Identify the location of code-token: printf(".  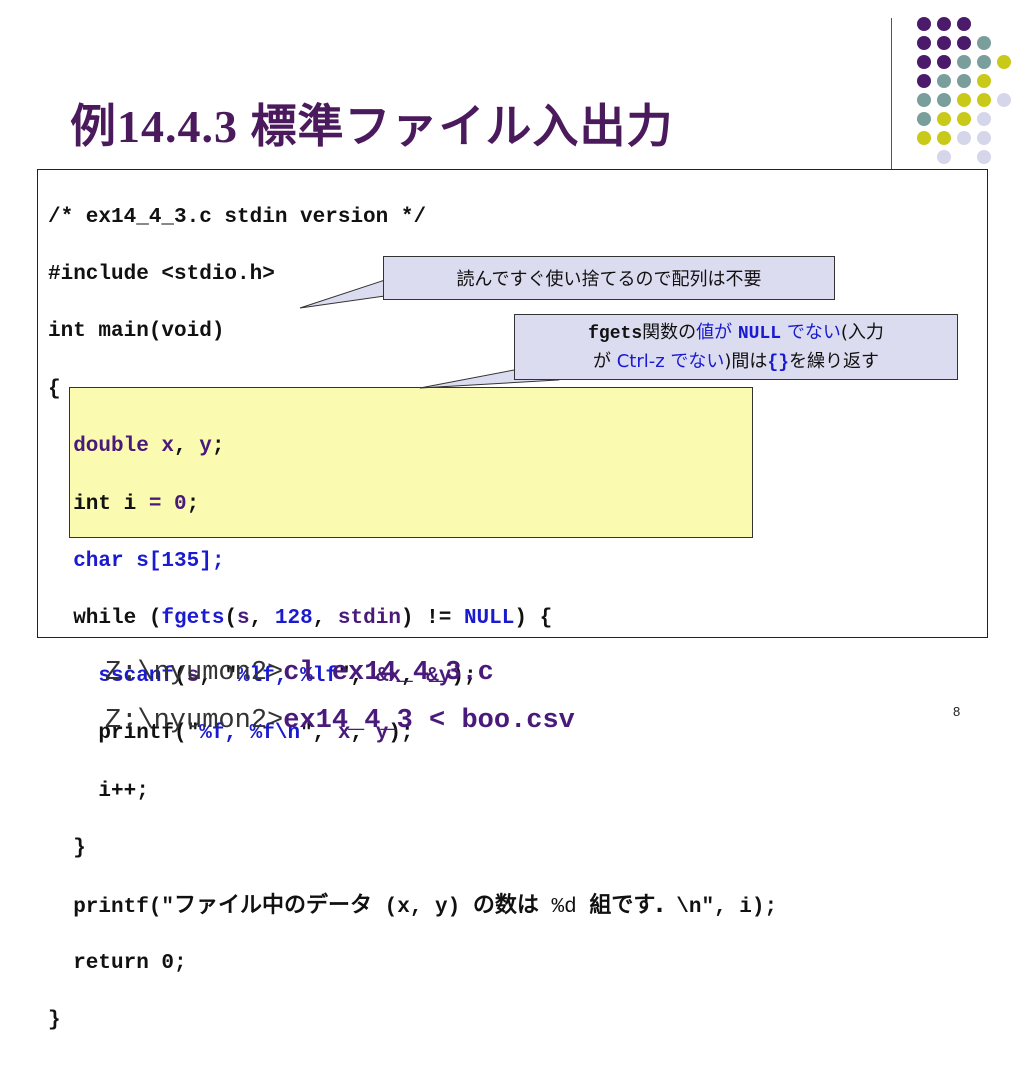
(111, 908).